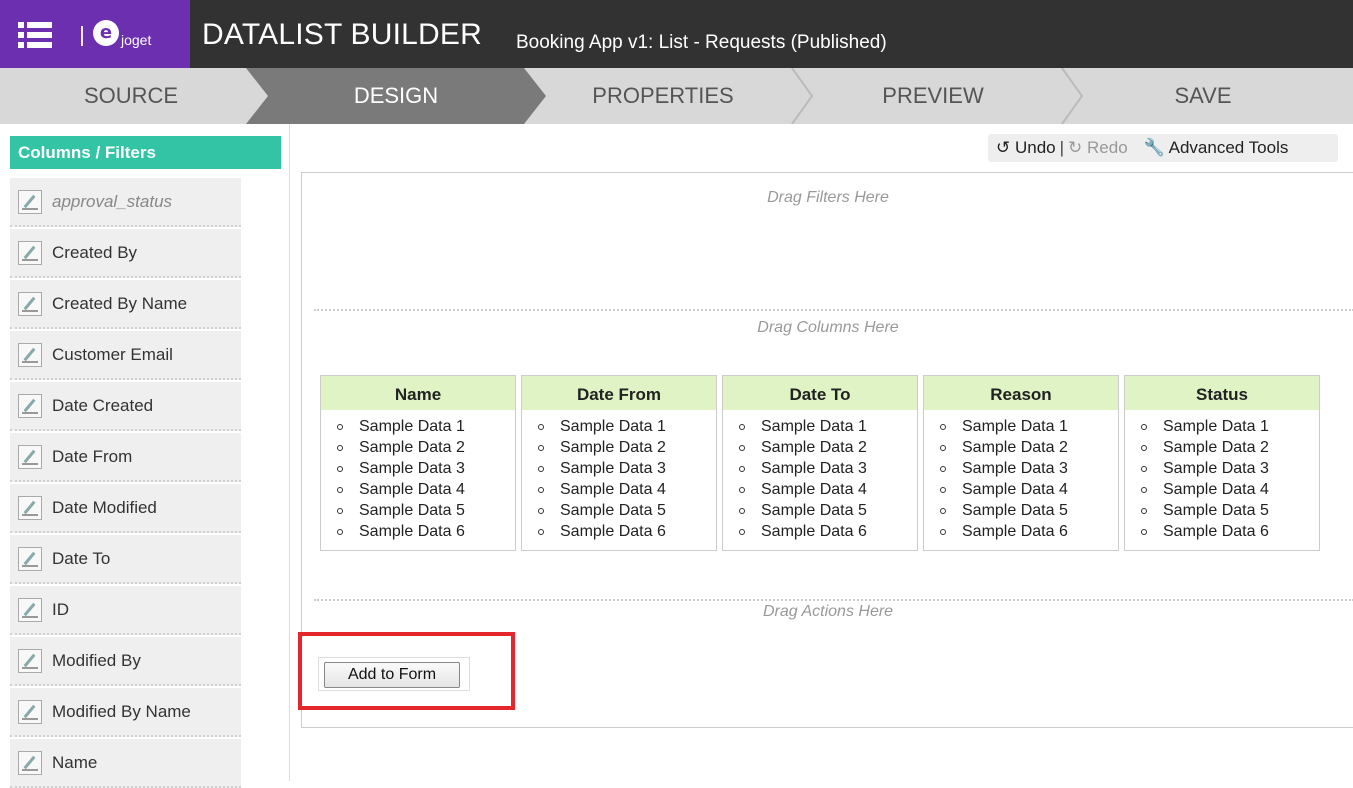 This screenshot has height=788, width=1353. What do you see at coordinates (1098, 148) in the screenshot?
I see `redo-button: ↻ Redo` at bounding box center [1098, 148].